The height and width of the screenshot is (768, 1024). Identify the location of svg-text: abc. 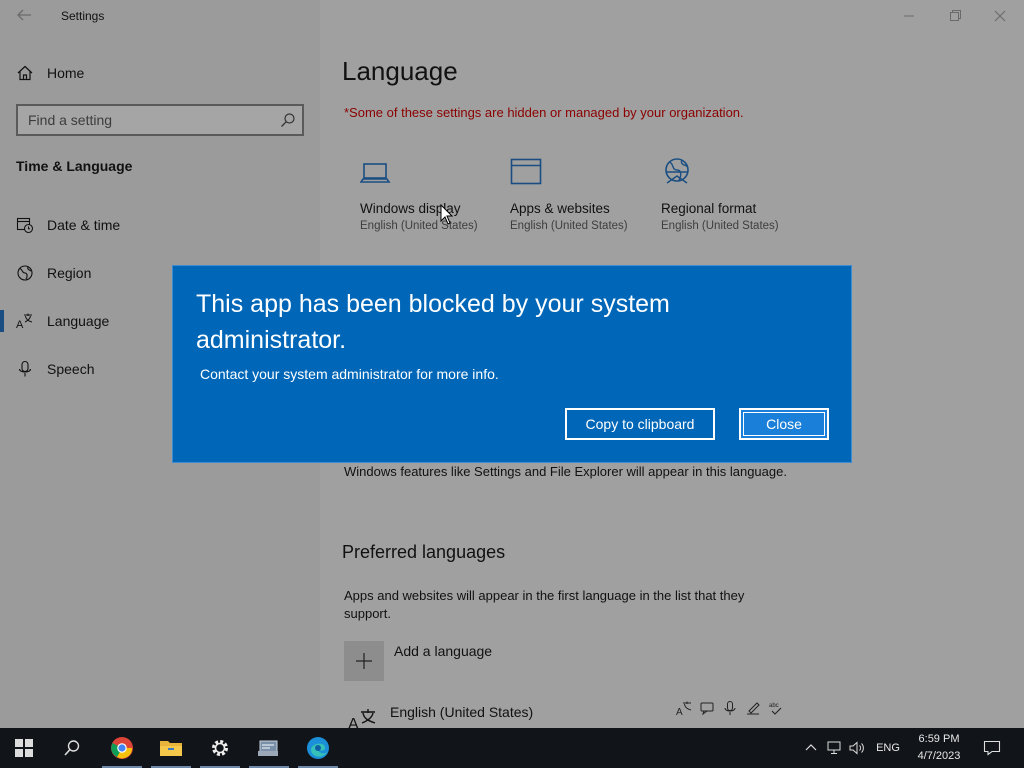
(774, 706).